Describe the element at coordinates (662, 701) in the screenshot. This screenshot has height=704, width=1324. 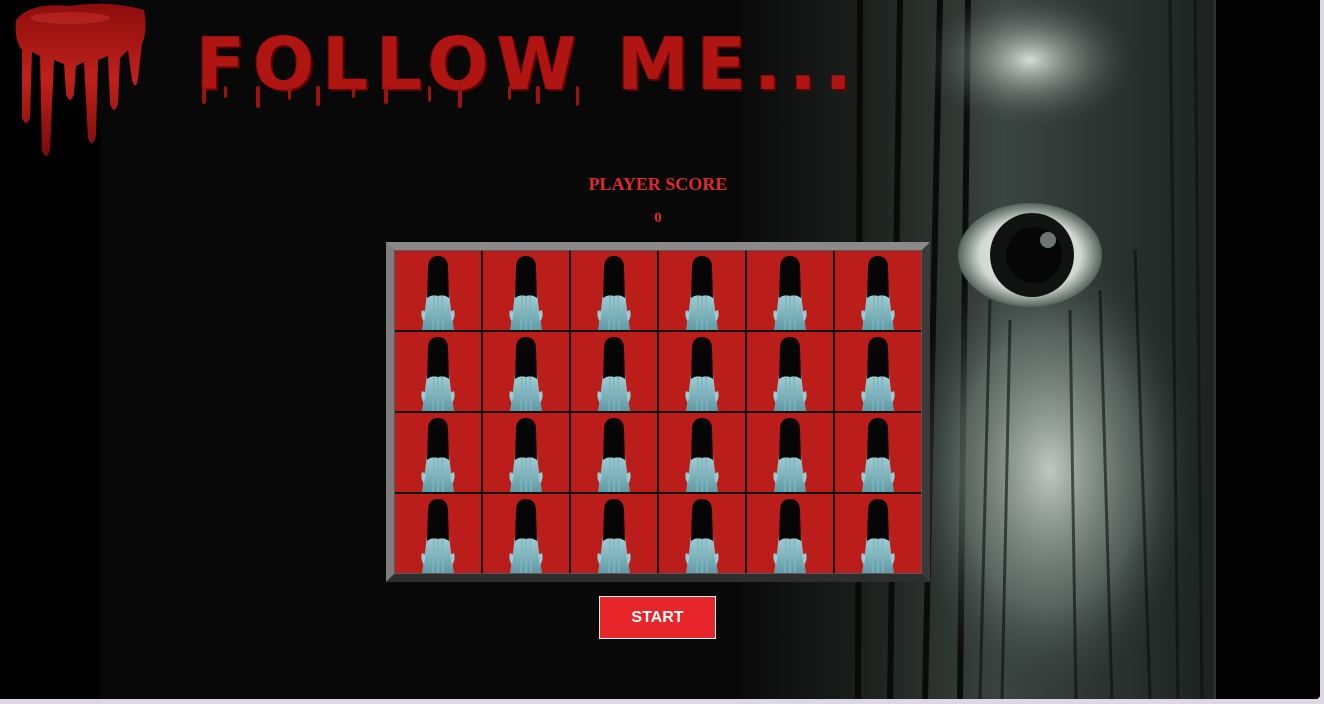
I see `page-edge-bottom` at that location.